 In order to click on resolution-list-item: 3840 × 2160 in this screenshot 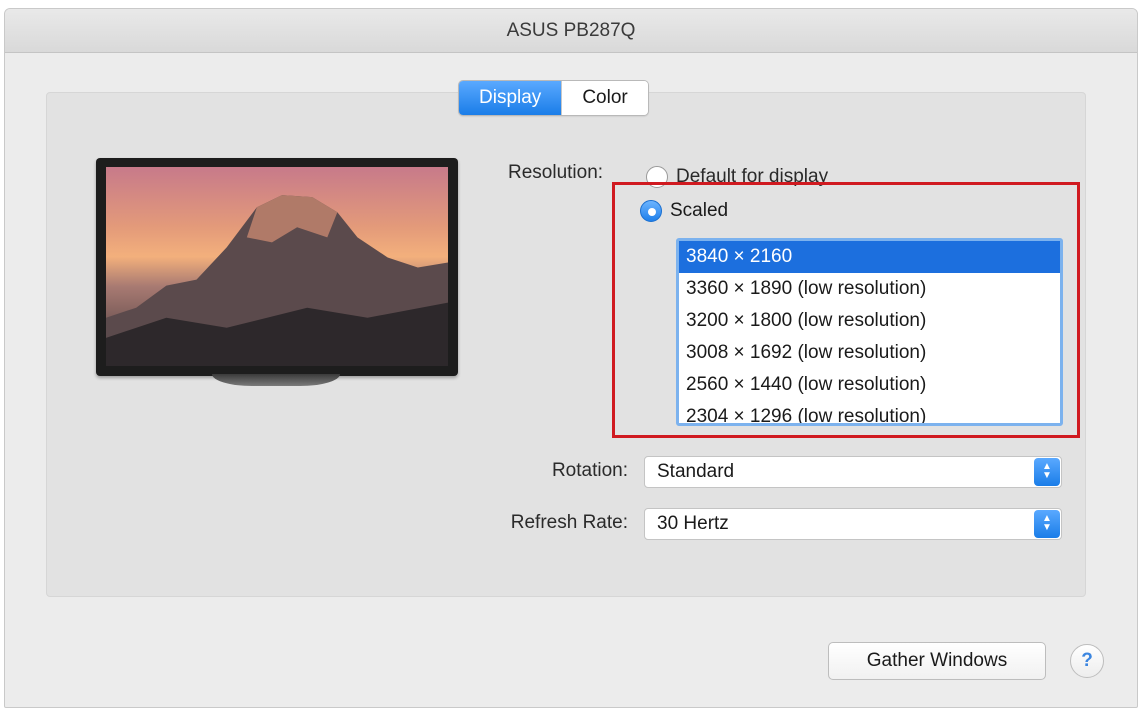, I will do `click(869, 257)`.